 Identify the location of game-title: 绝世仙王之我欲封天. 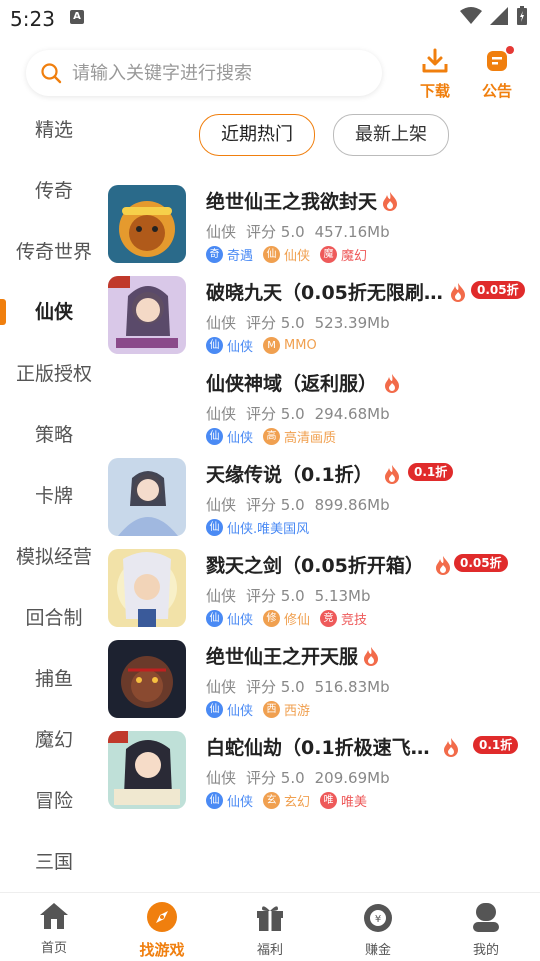
(292, 202).